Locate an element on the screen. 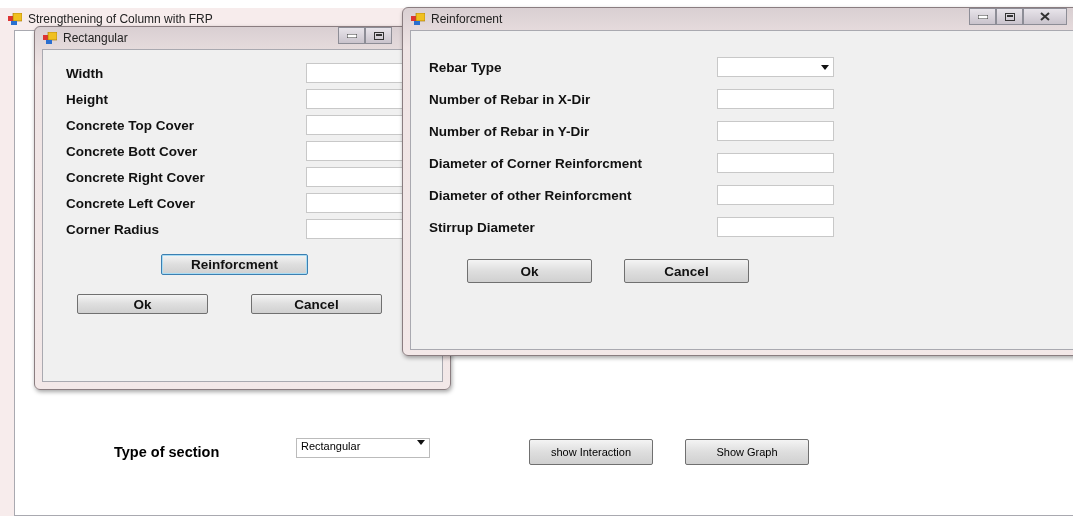 The height and width of the screenshot is (518, 1073). field-label: Concrete Bott Cover is located at coordinates (132, 151).